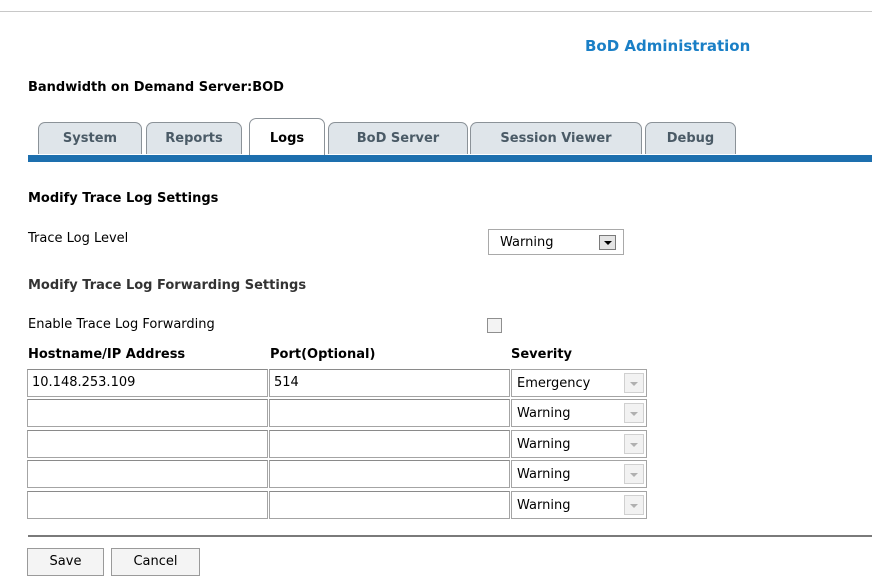 This screenshot has width=872, height=576. I want to click on trace-level-label: Trace Log Level, so click(78, 238).